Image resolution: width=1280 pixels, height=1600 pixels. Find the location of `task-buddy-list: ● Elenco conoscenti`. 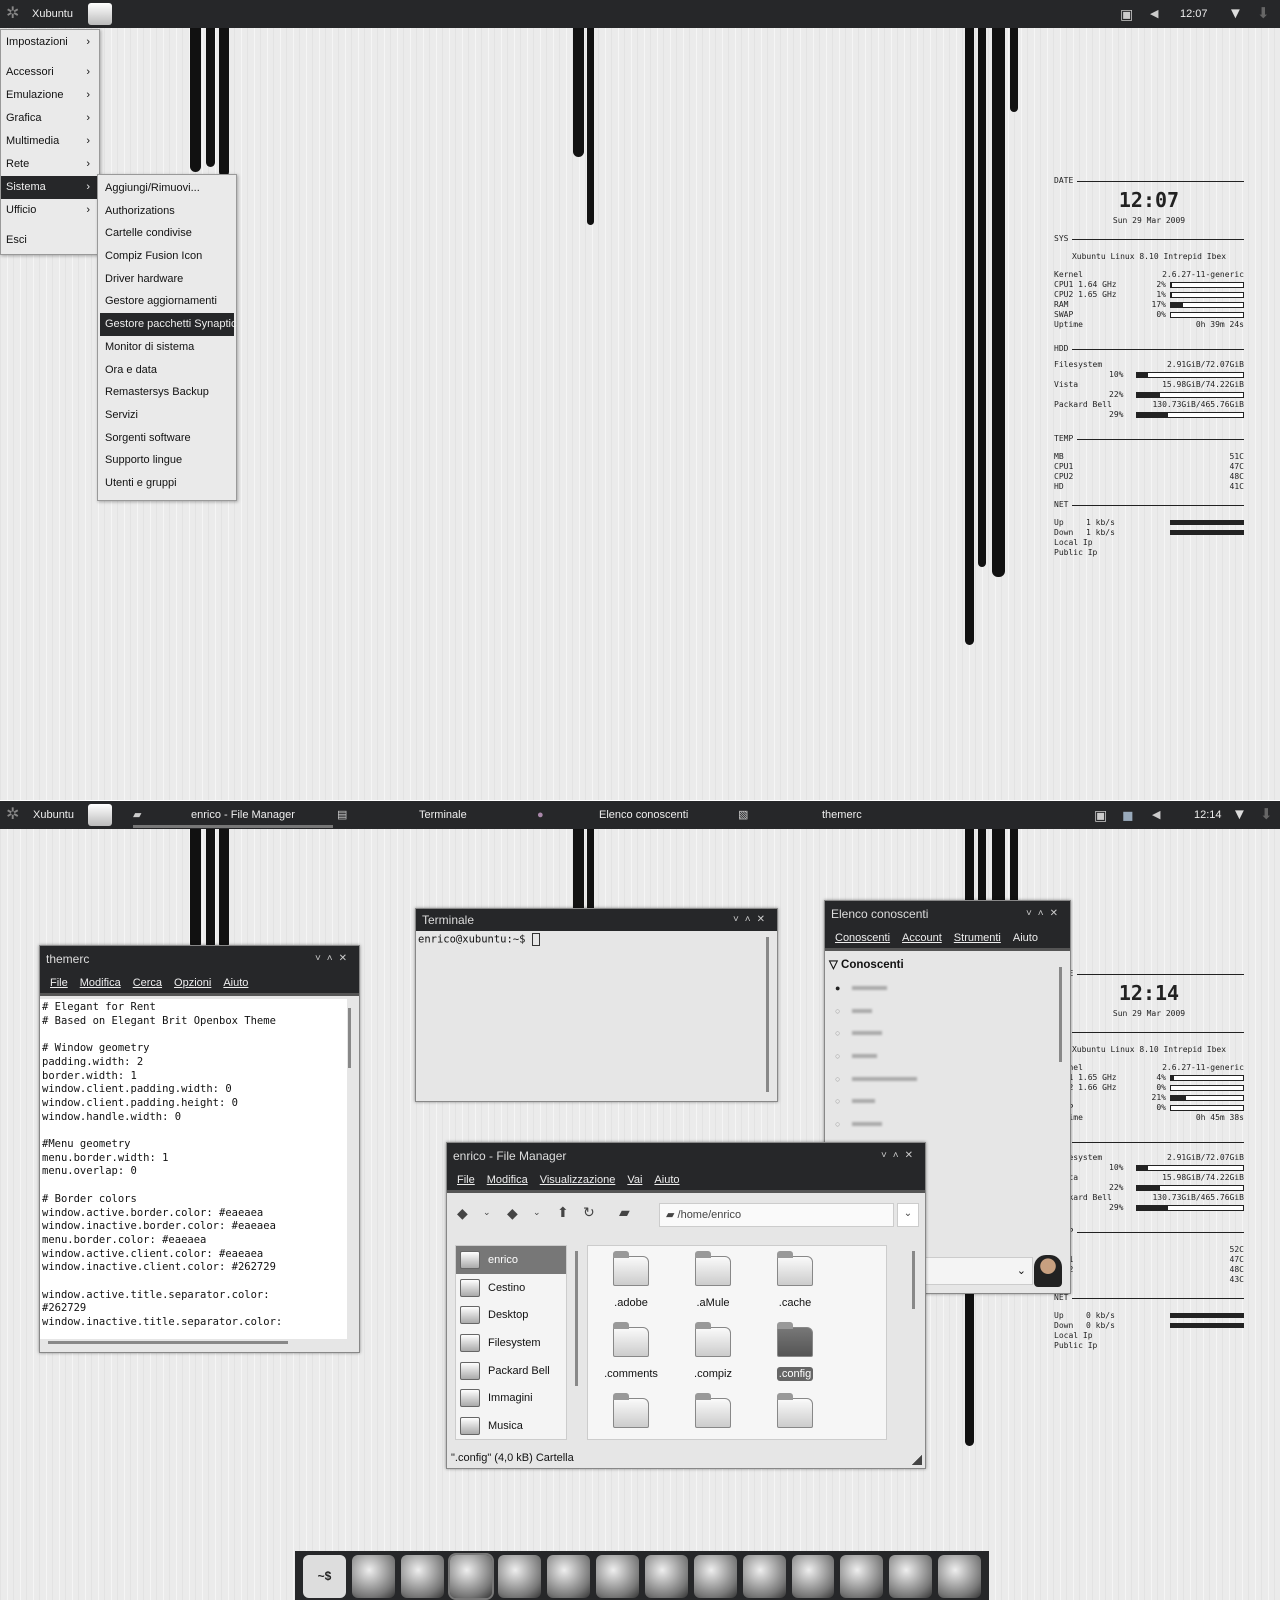

task-buddy-list: ● Elenco conoscenti is located at coordinates (632, 815).